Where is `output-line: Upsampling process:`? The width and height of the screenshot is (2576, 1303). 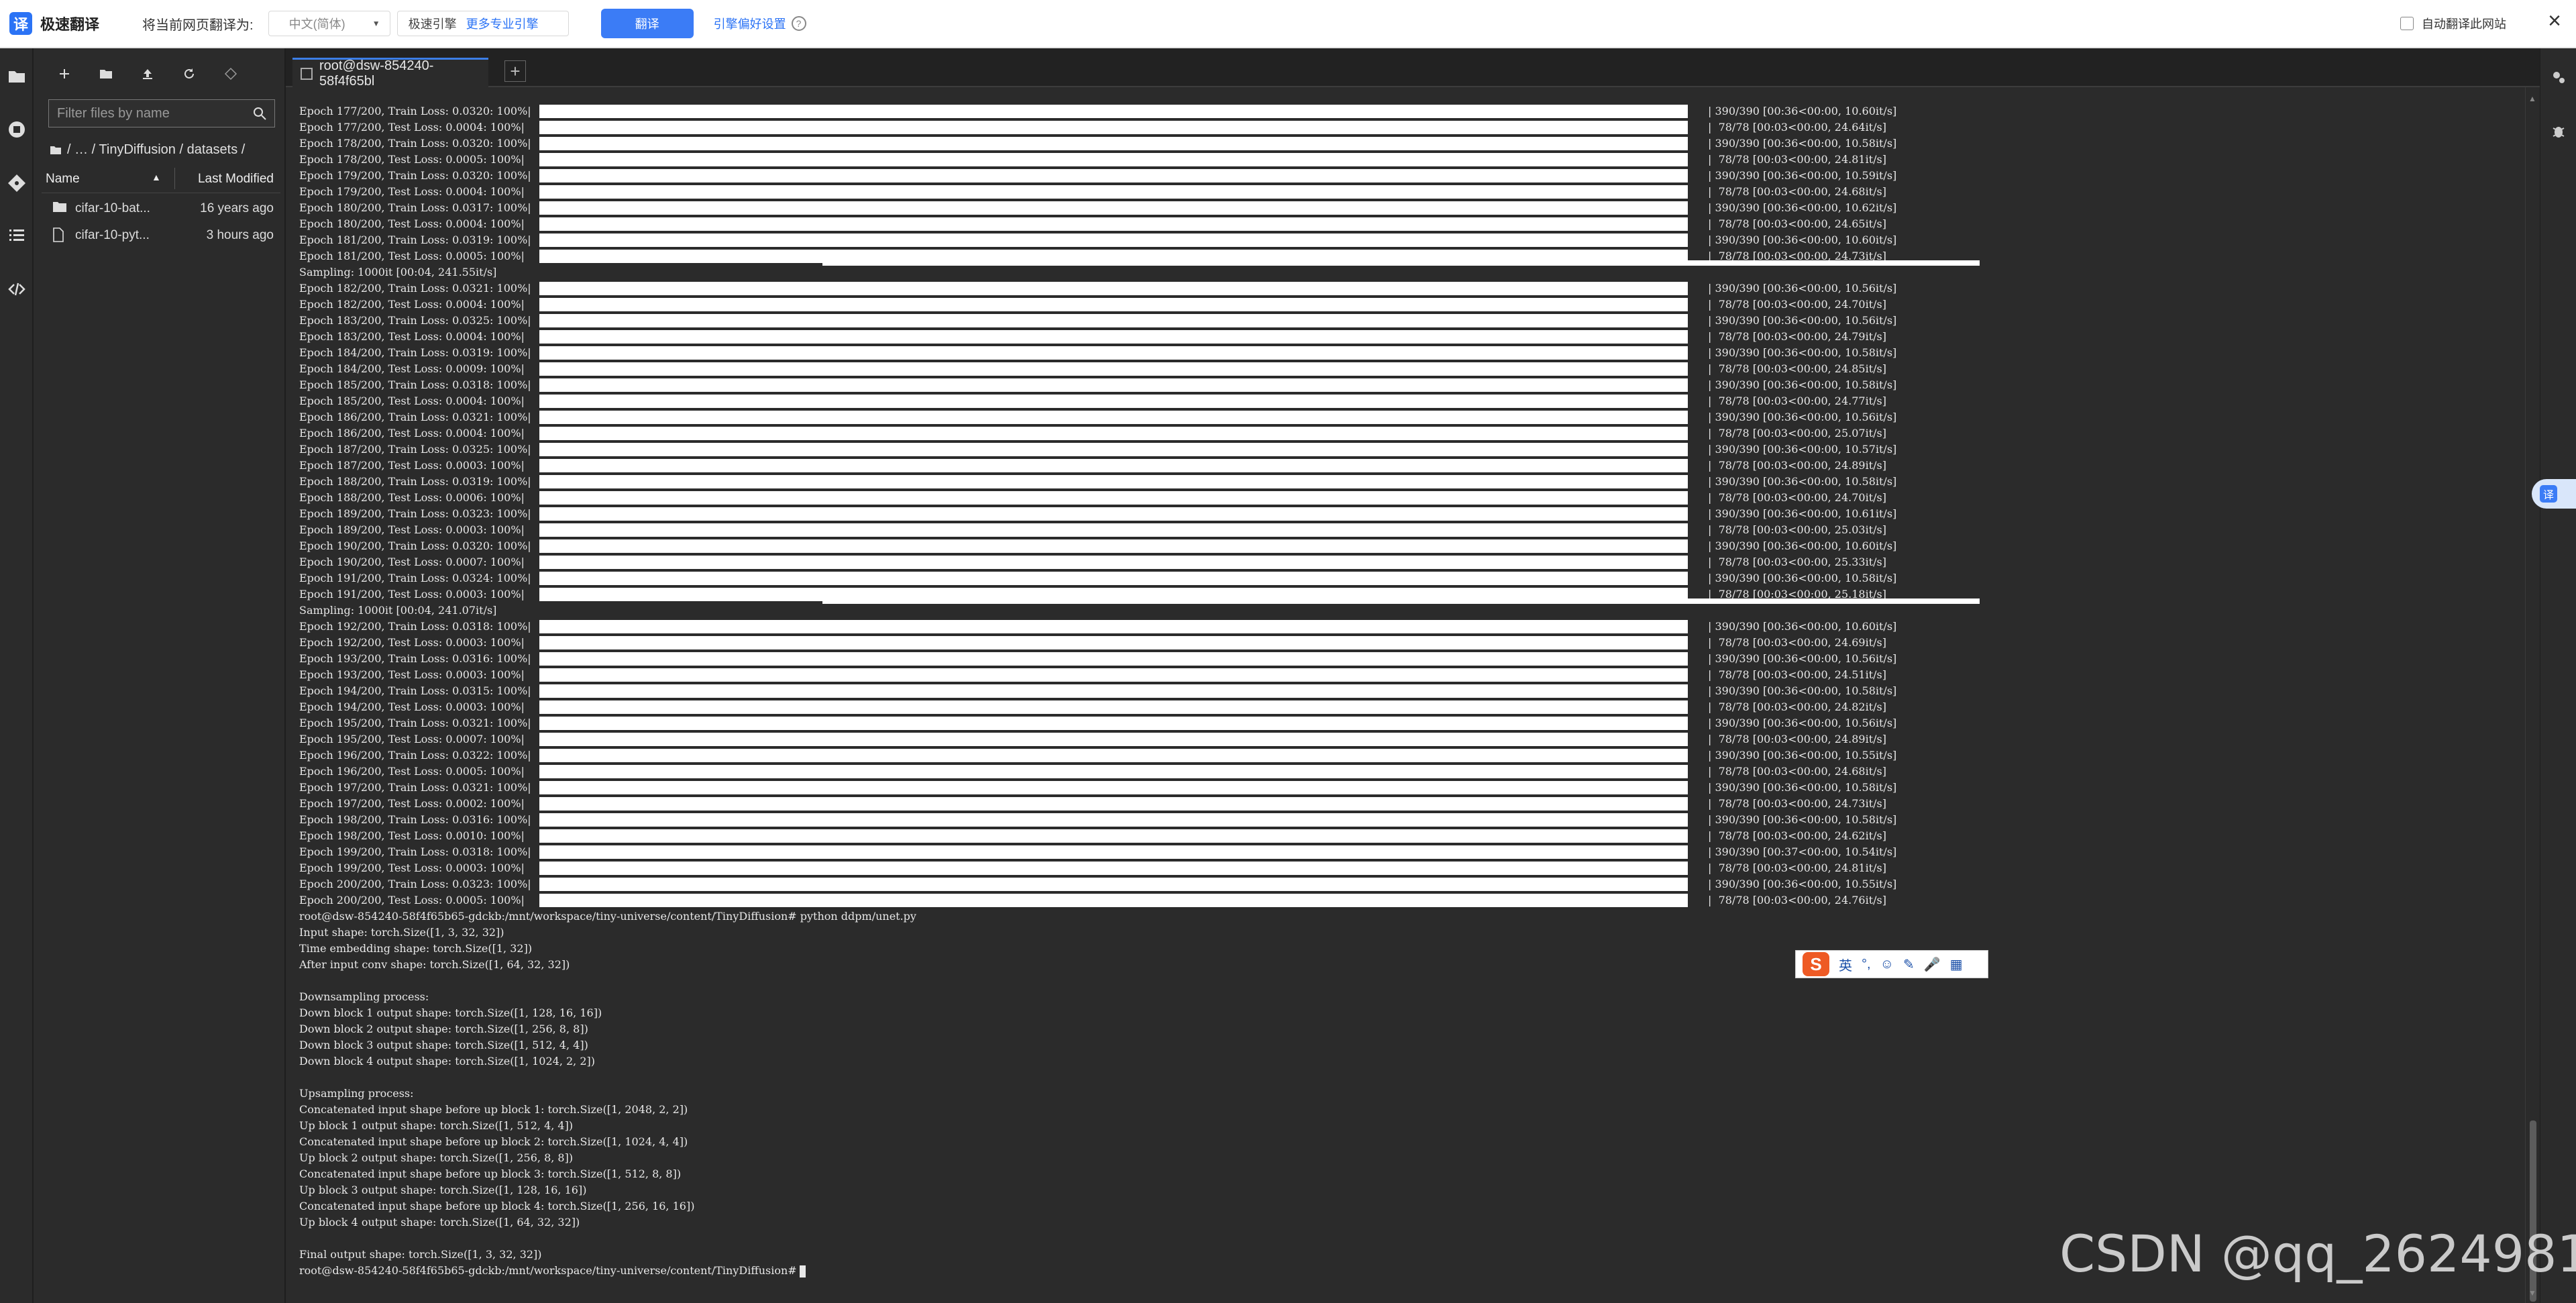 output-line: Upsampling process: is located at coordinates (356, 1093).